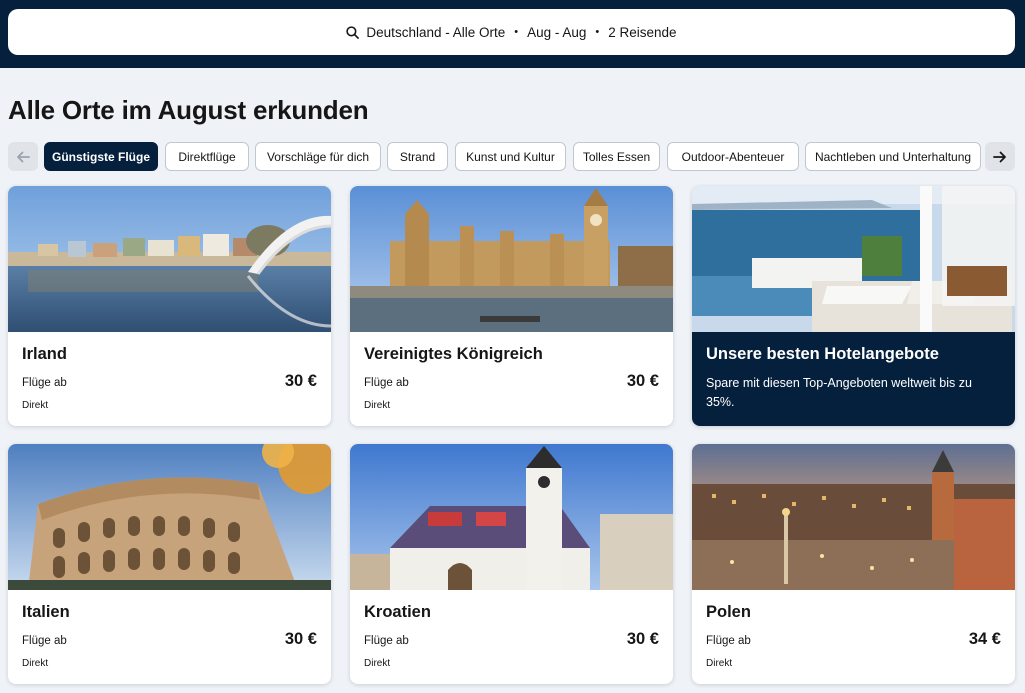  What do you see at coordinates (101, 156) in the screenshot?
I see `chip-cheapest-flights: Günstigste Flüge` at bounding box center [101, 156].